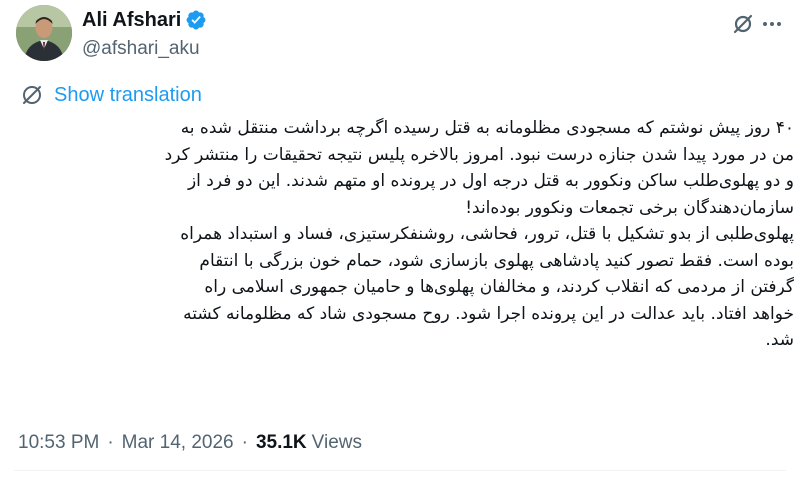 The height and width of the screenshot is (477, 800). I want to click on tweet-text-line: شد., so click(779, 340).